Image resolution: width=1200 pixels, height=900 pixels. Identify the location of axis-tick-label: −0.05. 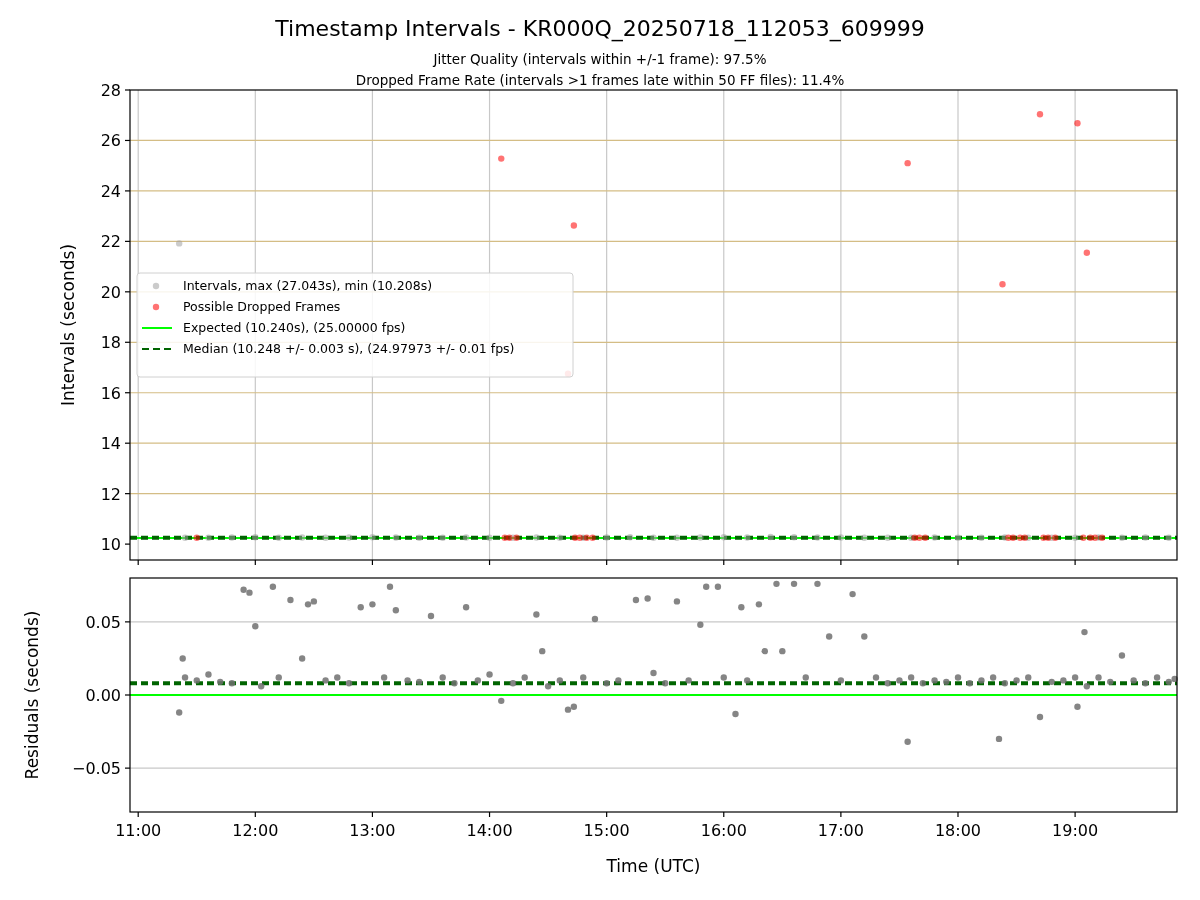
(96, 769).